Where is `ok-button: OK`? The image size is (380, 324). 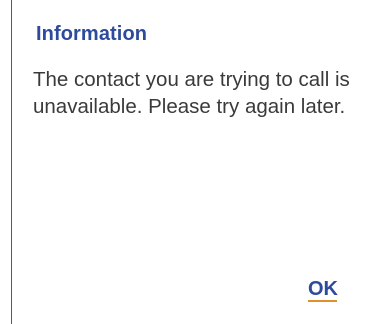 ok-button: OK is located at coordinates (323, 291).